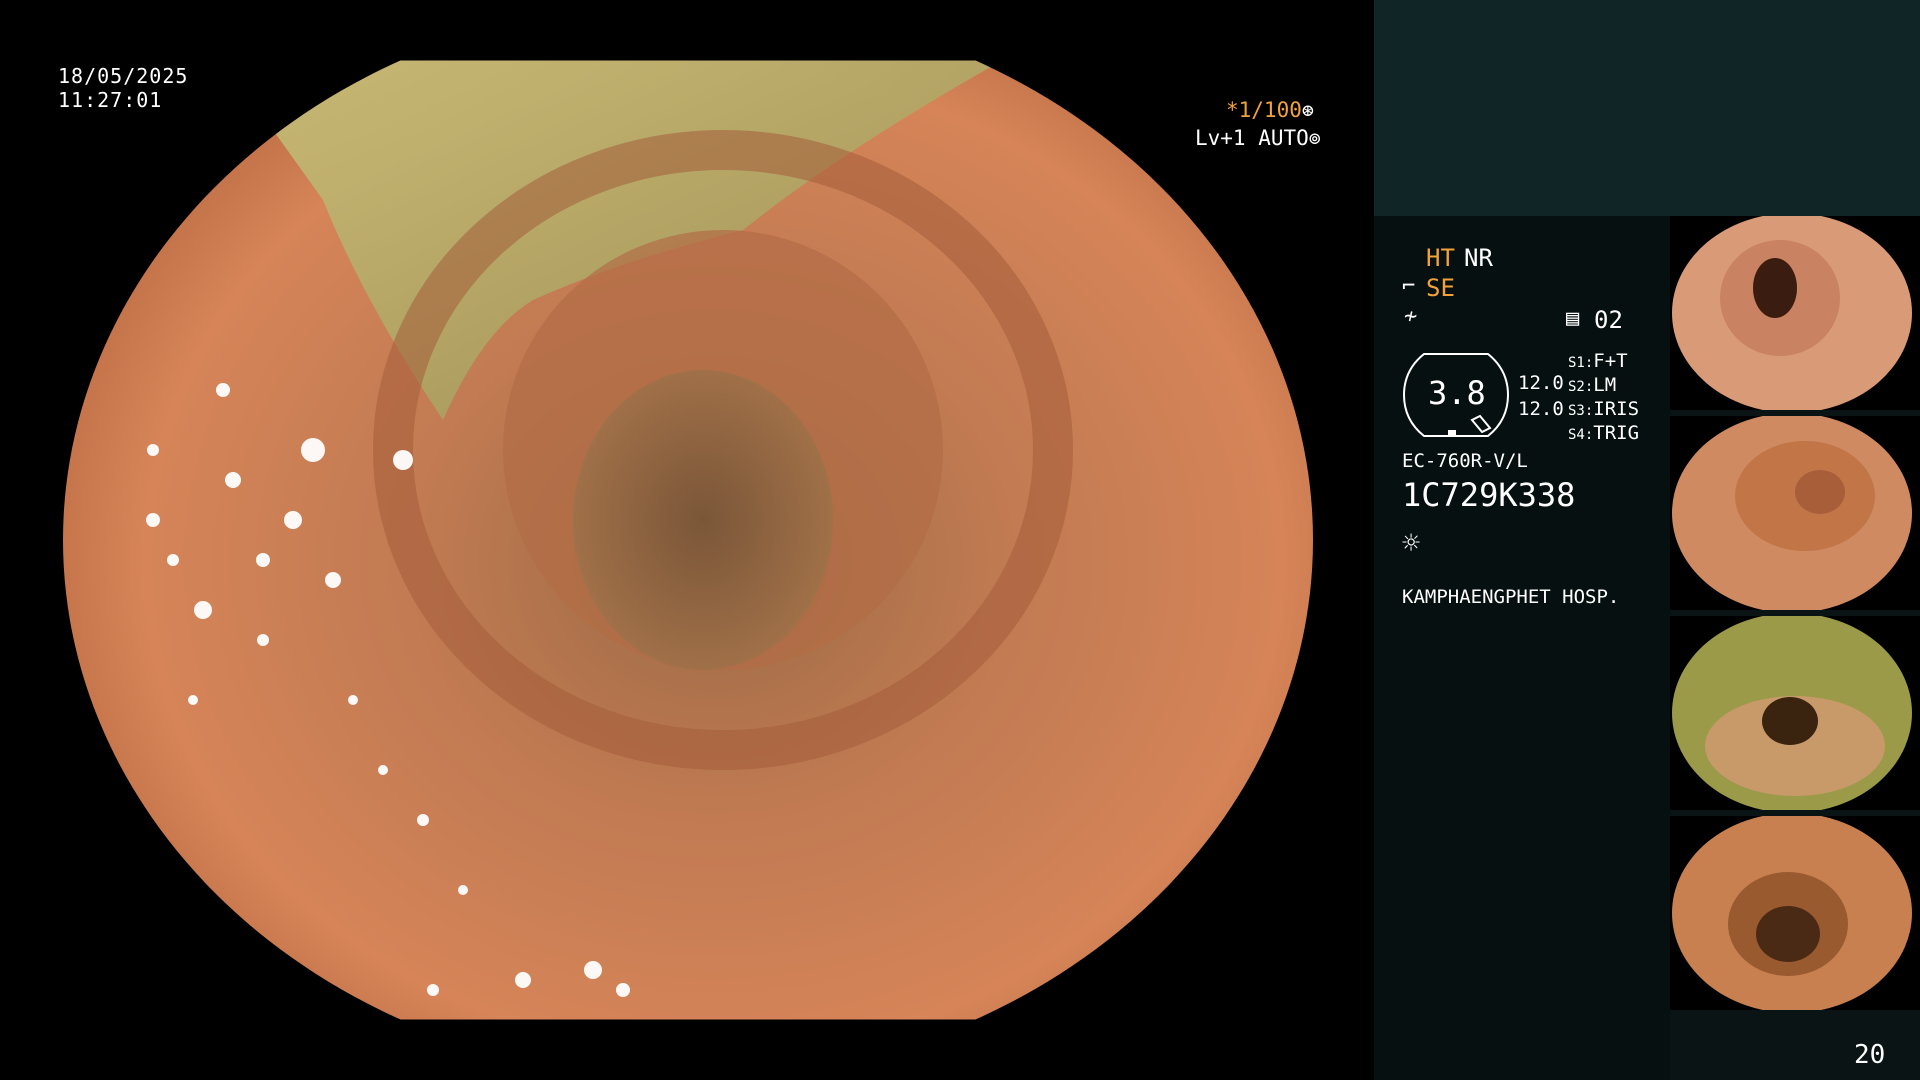  I want to click on mode-ht: HT, so click(1440, 258).